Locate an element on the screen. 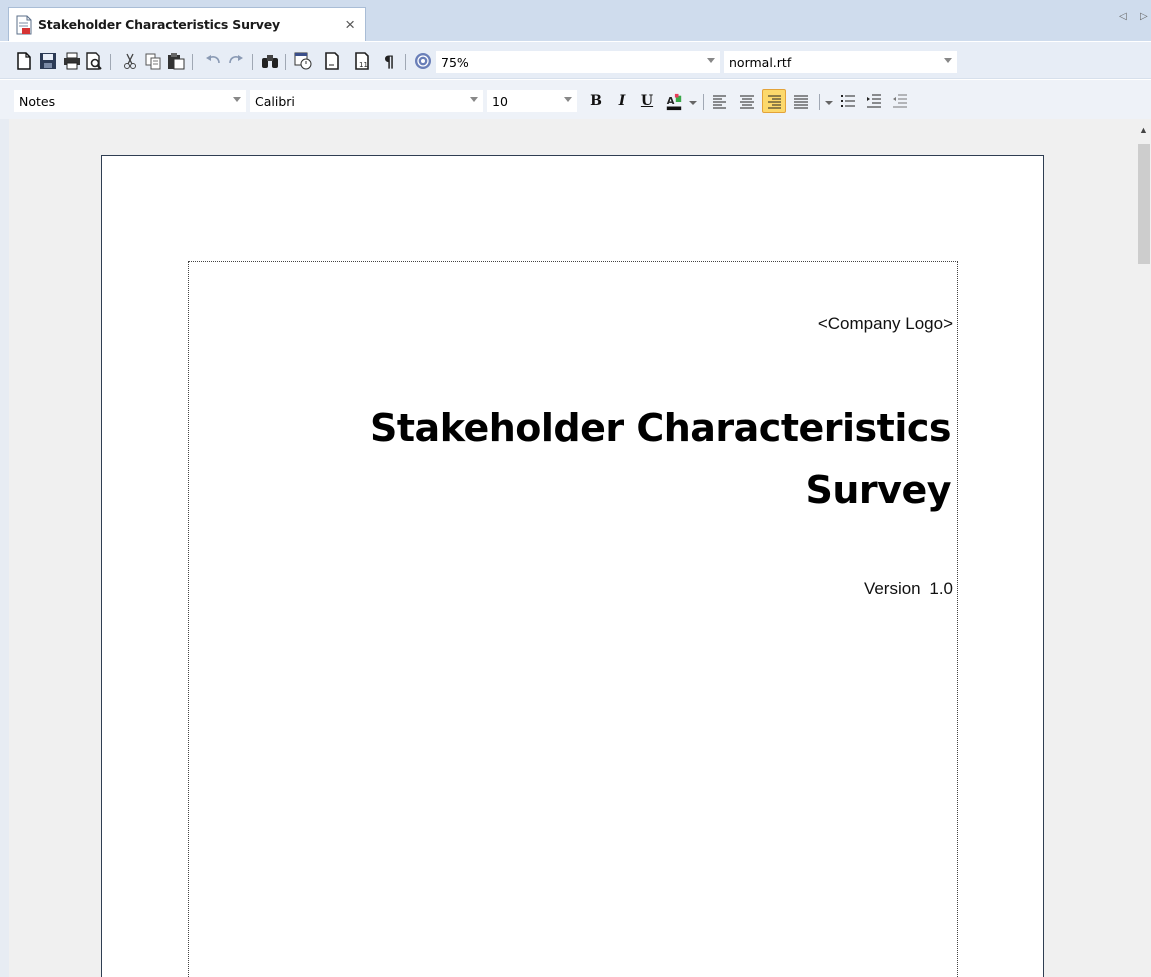  tab-title: Stakeholder Characteristics Survey is located at coordinates (159, 24).